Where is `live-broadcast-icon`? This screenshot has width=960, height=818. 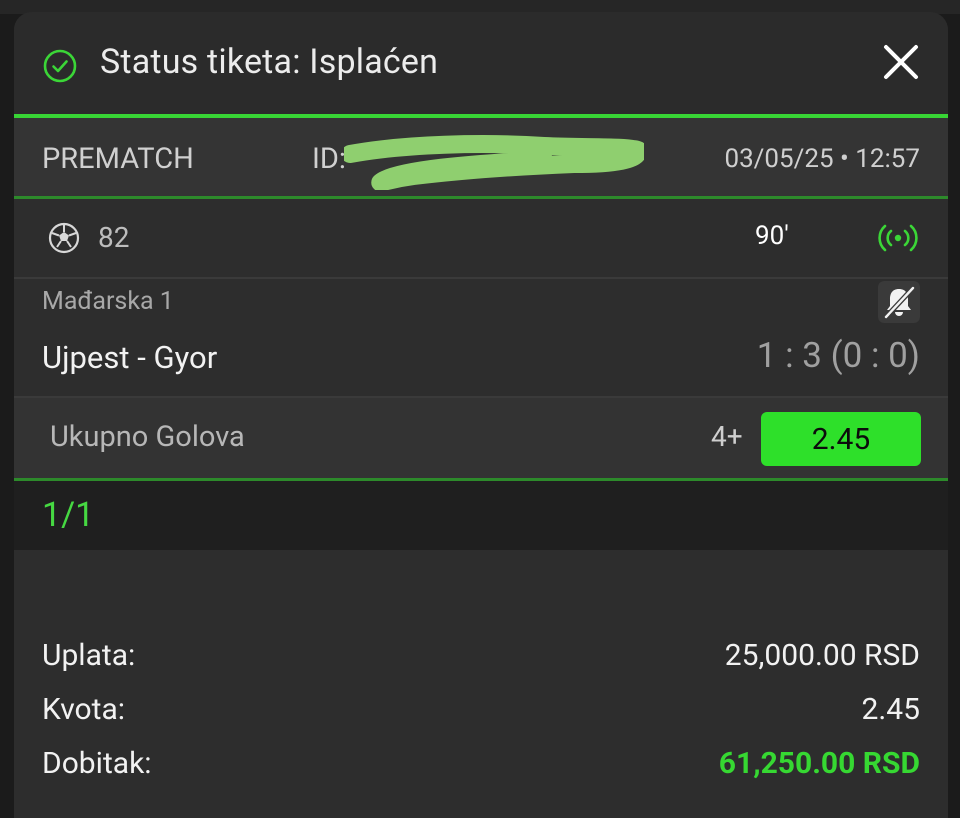 live-broadcast-icon is located at coordinates (898, 238).